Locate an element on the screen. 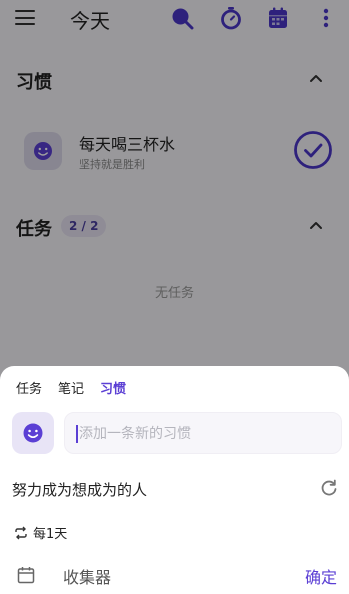  tab-task: 任务 is located at coordinates (29, 387).